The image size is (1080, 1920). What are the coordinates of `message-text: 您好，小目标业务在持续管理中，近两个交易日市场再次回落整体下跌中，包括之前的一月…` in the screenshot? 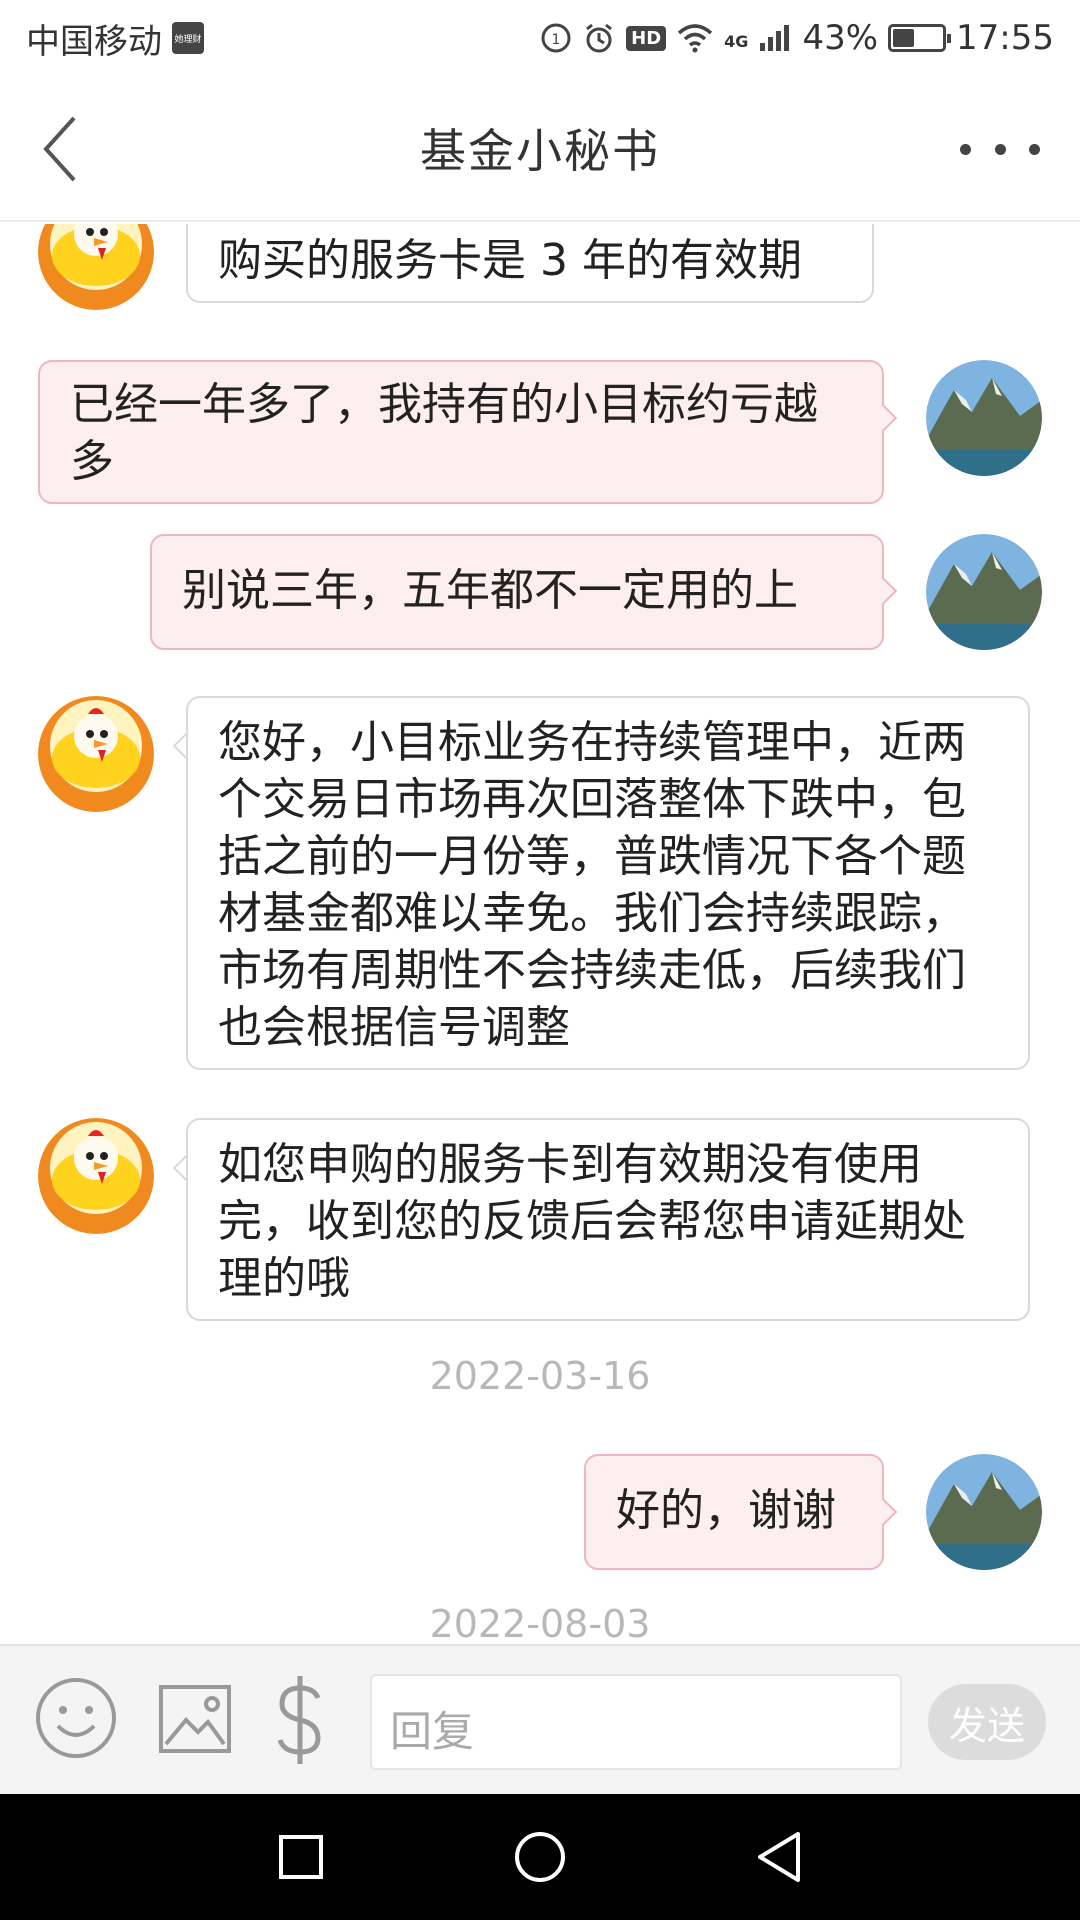 It's located at (592, 885).